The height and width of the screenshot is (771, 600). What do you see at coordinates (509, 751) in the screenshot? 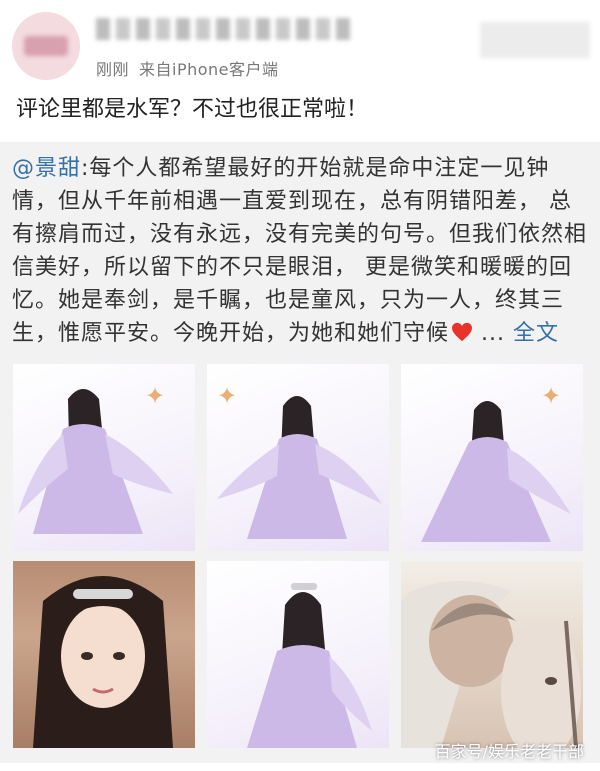
I see `watermark: 百家号/娱乐老老干部` at bounding box center [509, 751].